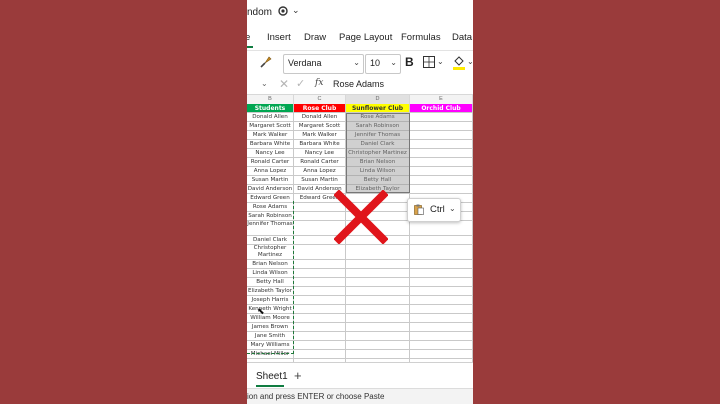 The width and height of the screenshot is (720, 404). I want to click on cell-b: Michael Miller, so click(270, 354).